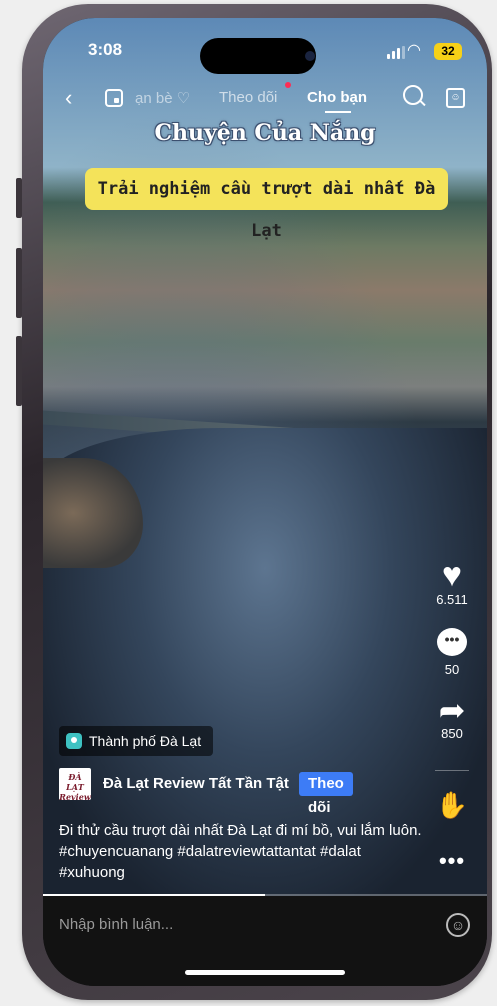 The width and height of the screenshot is (497, 1006). What do you see at coordinates (455, 98) in the screenshot?
I see `profile-icon: ☺` at bounding box center [455, 98].